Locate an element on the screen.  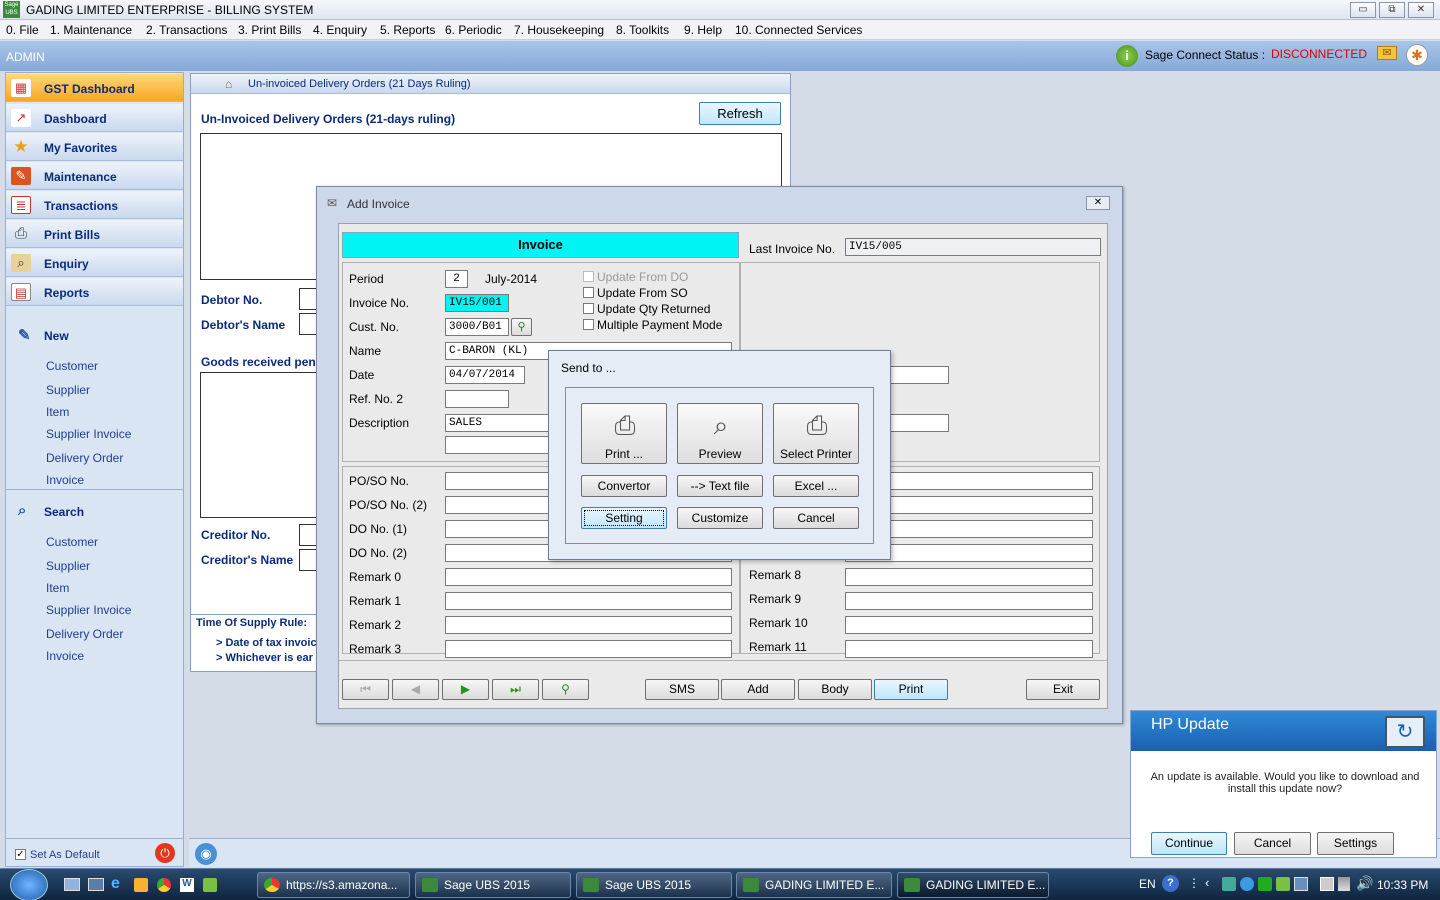
nav-dashboard: ↗ Dashboard is located at coordinates (94, 118).